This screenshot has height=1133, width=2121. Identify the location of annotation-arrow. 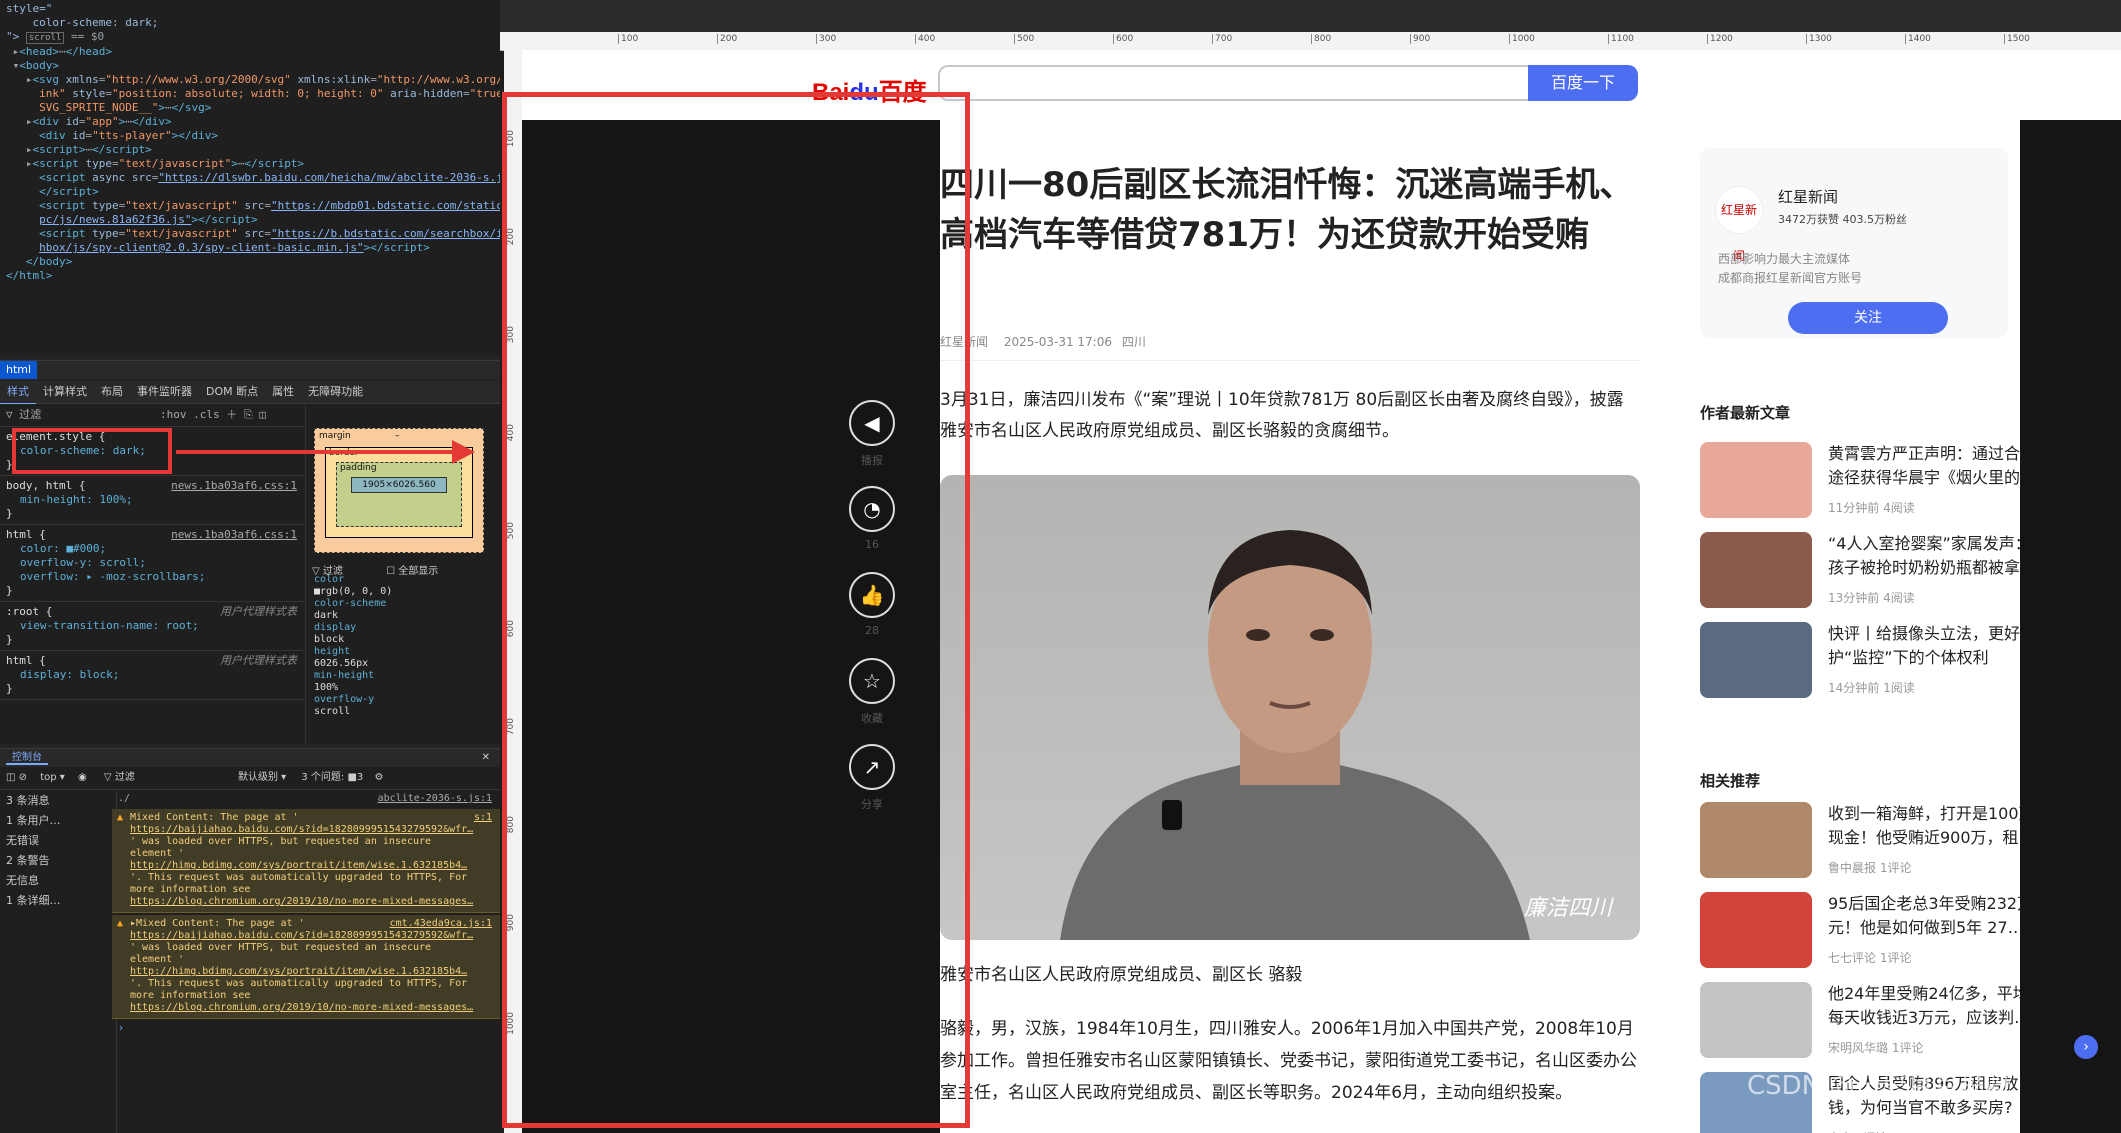
(325, 452).